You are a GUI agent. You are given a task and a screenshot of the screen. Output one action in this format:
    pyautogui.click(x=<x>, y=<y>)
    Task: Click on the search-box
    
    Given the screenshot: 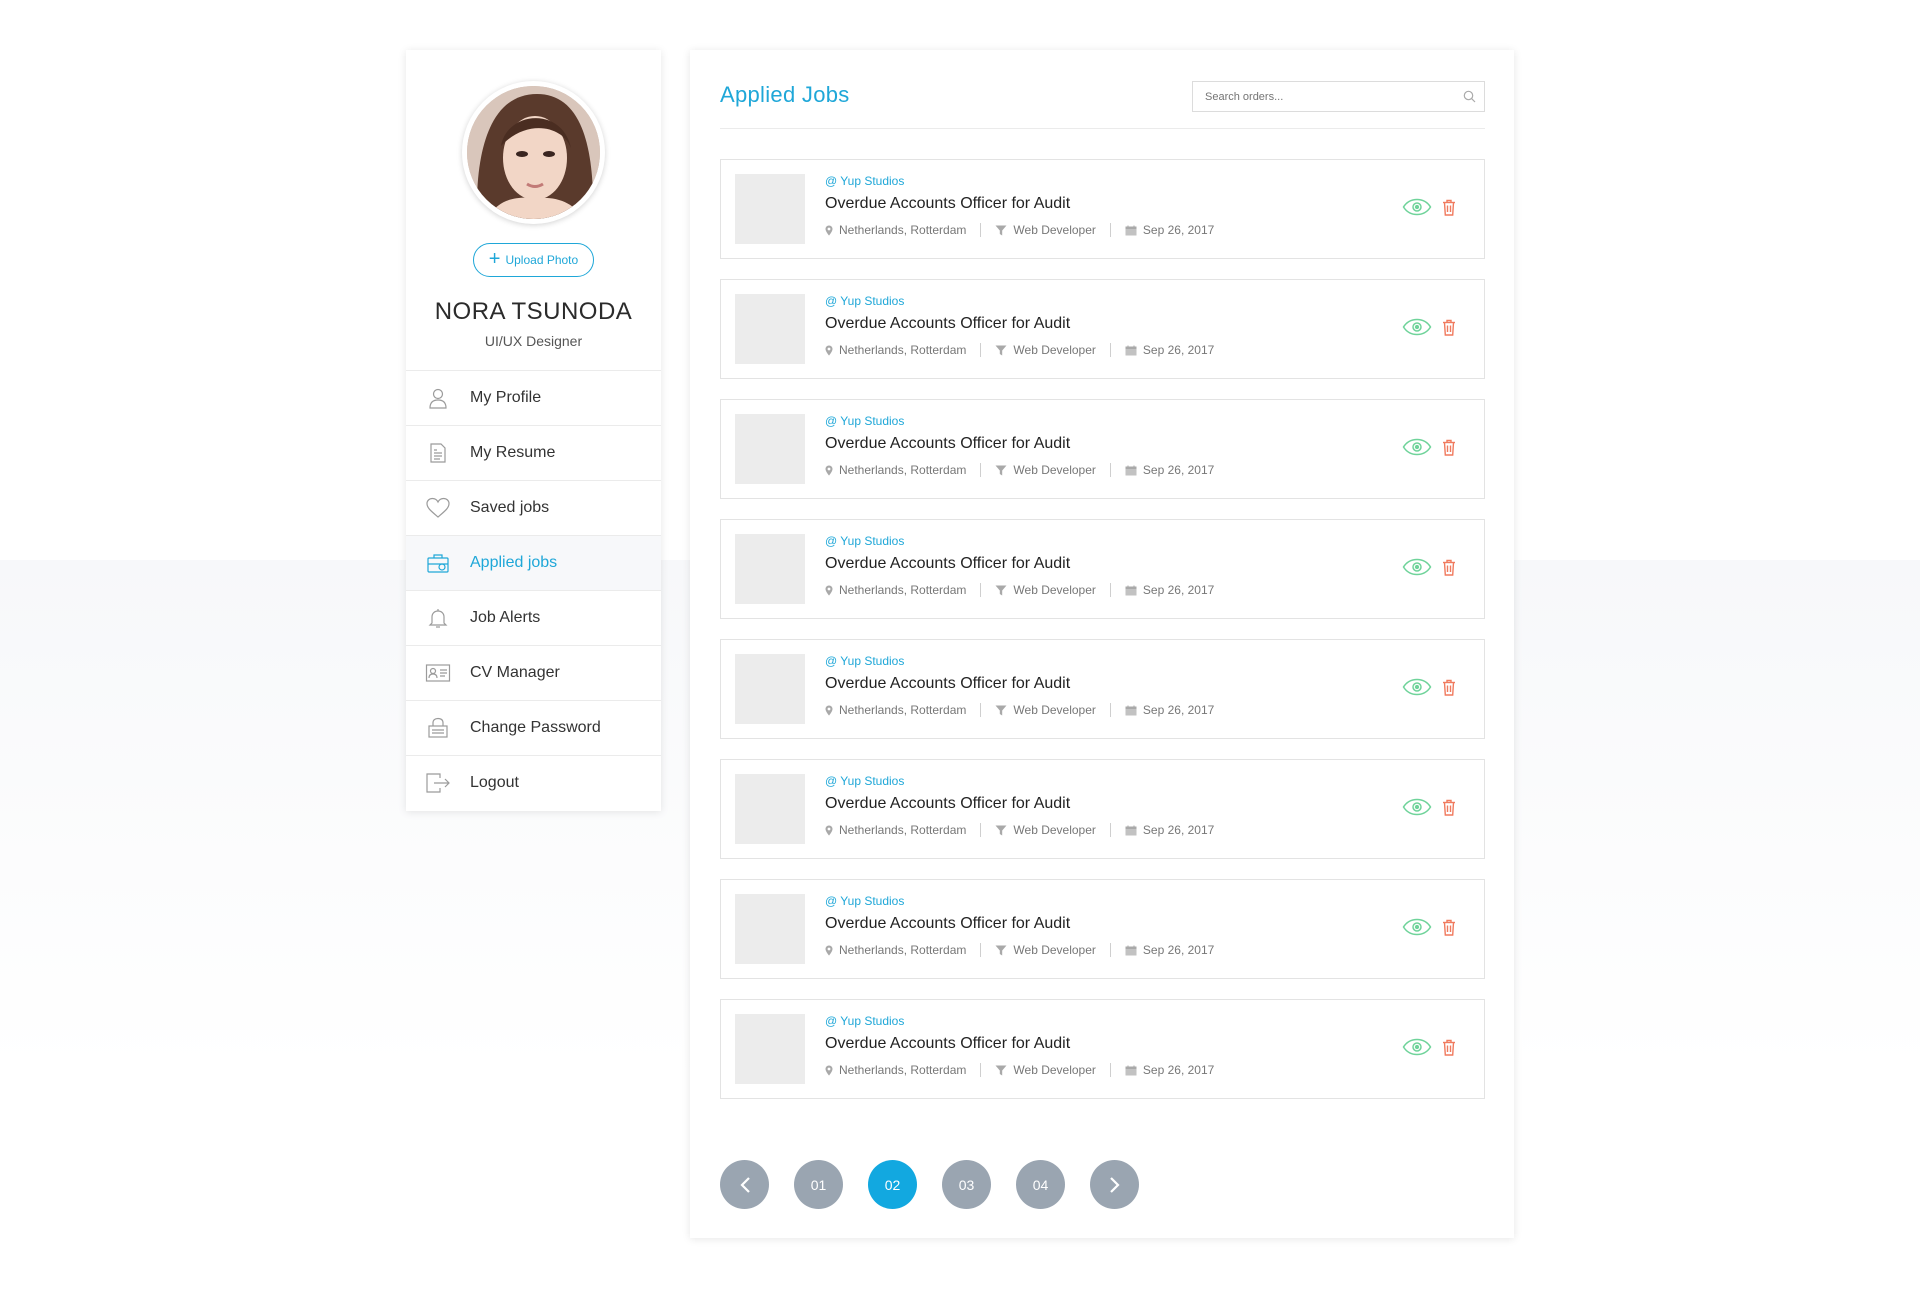 What is the action you would take?
    pyautogui.click(x=1338, y=96)
    